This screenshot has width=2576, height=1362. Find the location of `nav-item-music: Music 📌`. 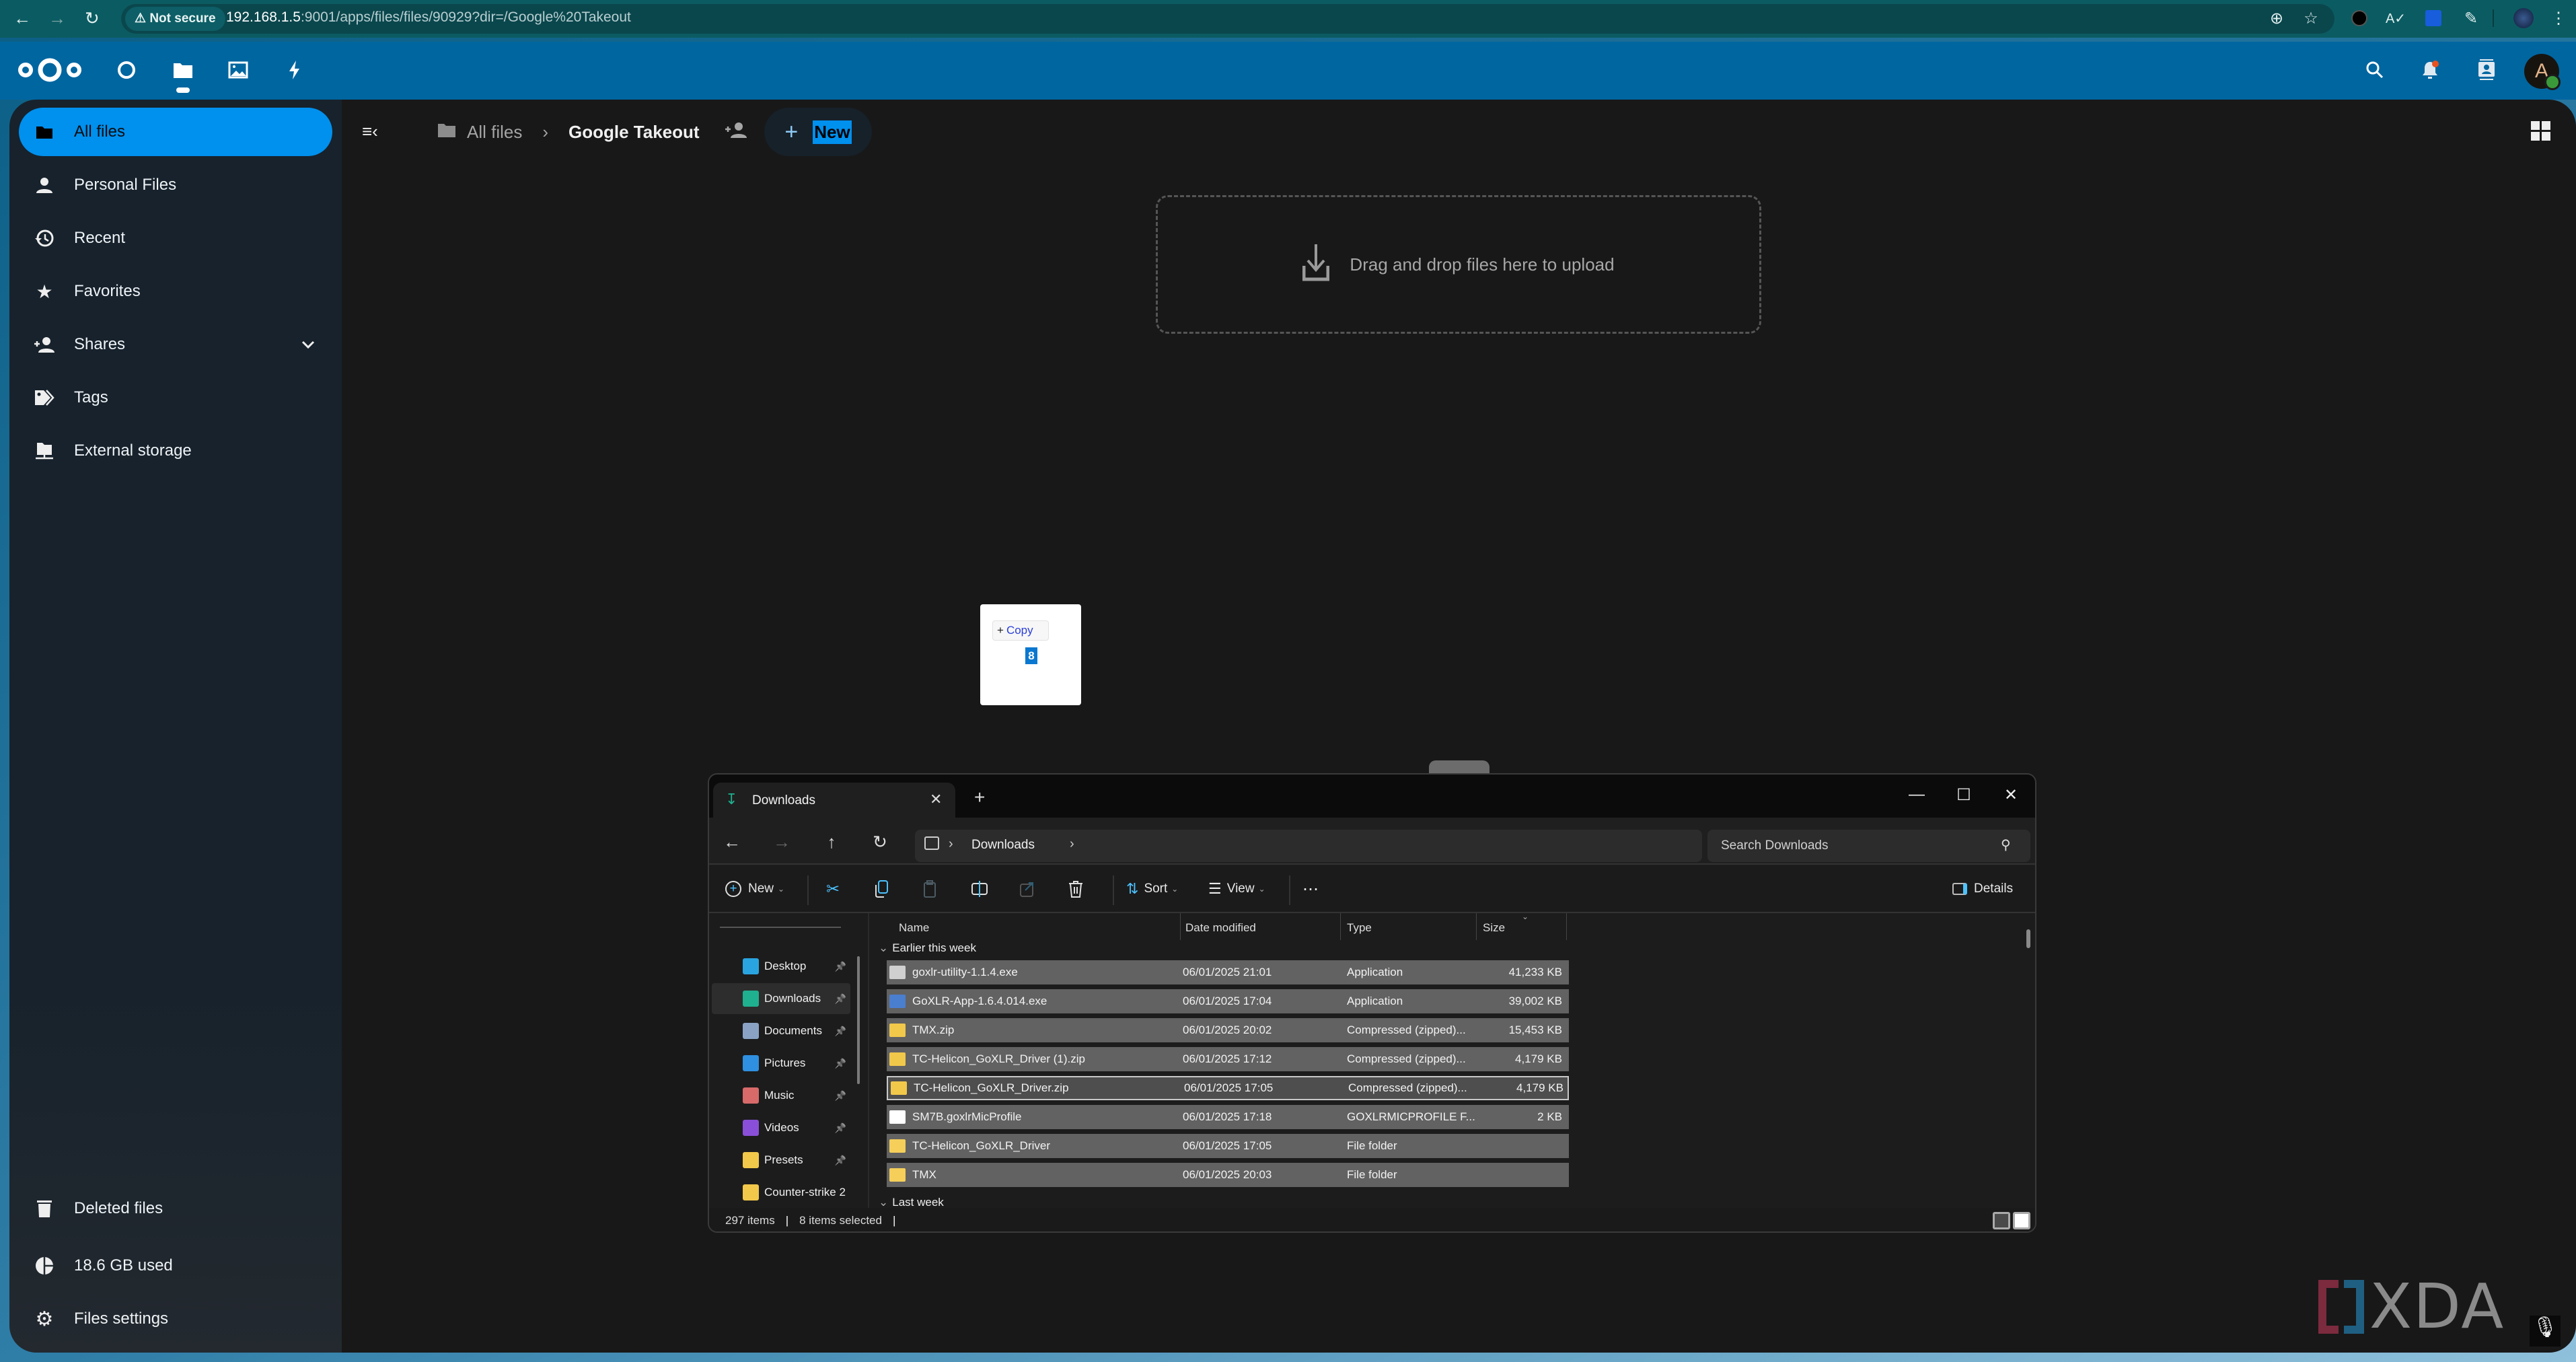

nav-item-music: Music 📌 is located at coordinates (781, 1095).